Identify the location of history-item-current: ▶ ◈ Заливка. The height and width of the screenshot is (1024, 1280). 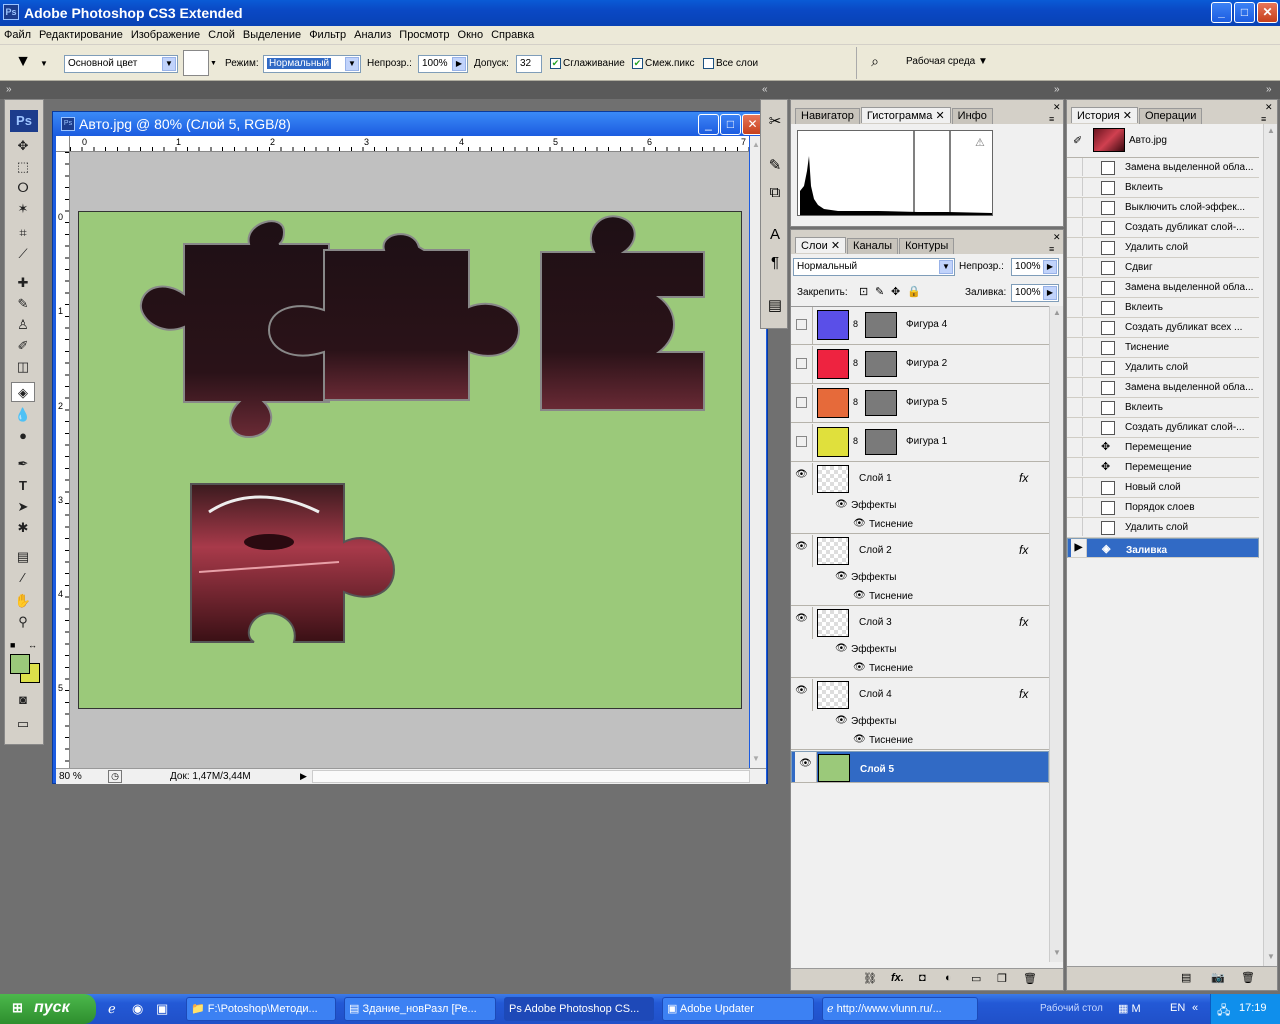
(1163, 548).